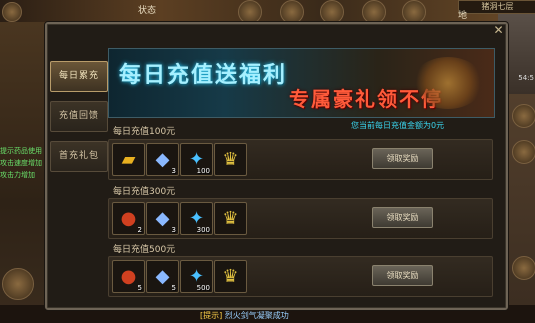  What do you see at coordinates (256, 315) in the screenshot?
I see `system-message-text: 烈火剑气凝聚成功` at bounding box center [256, 315].